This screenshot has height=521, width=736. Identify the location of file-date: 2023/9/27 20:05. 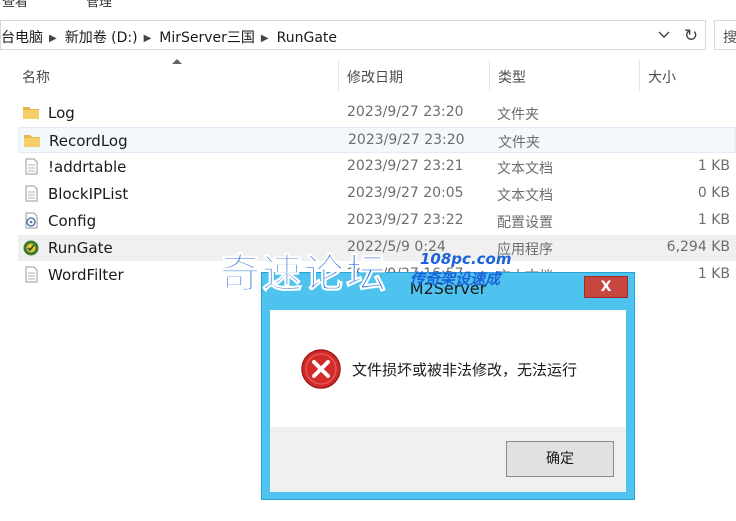
(405, 193).